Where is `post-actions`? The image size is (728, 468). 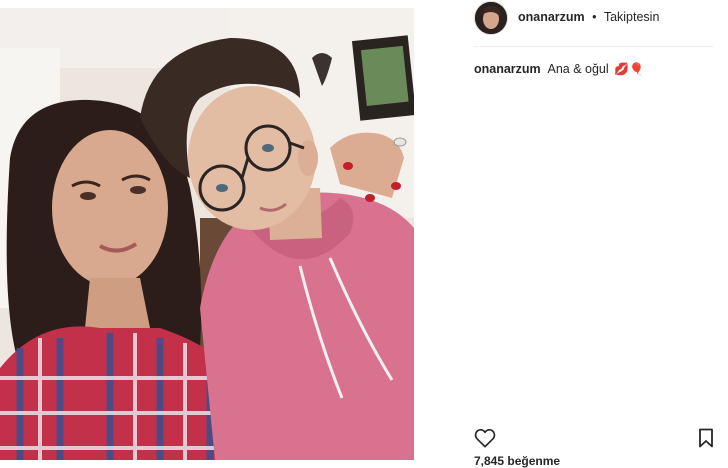 post-actions is located at coordinates (594, 440).